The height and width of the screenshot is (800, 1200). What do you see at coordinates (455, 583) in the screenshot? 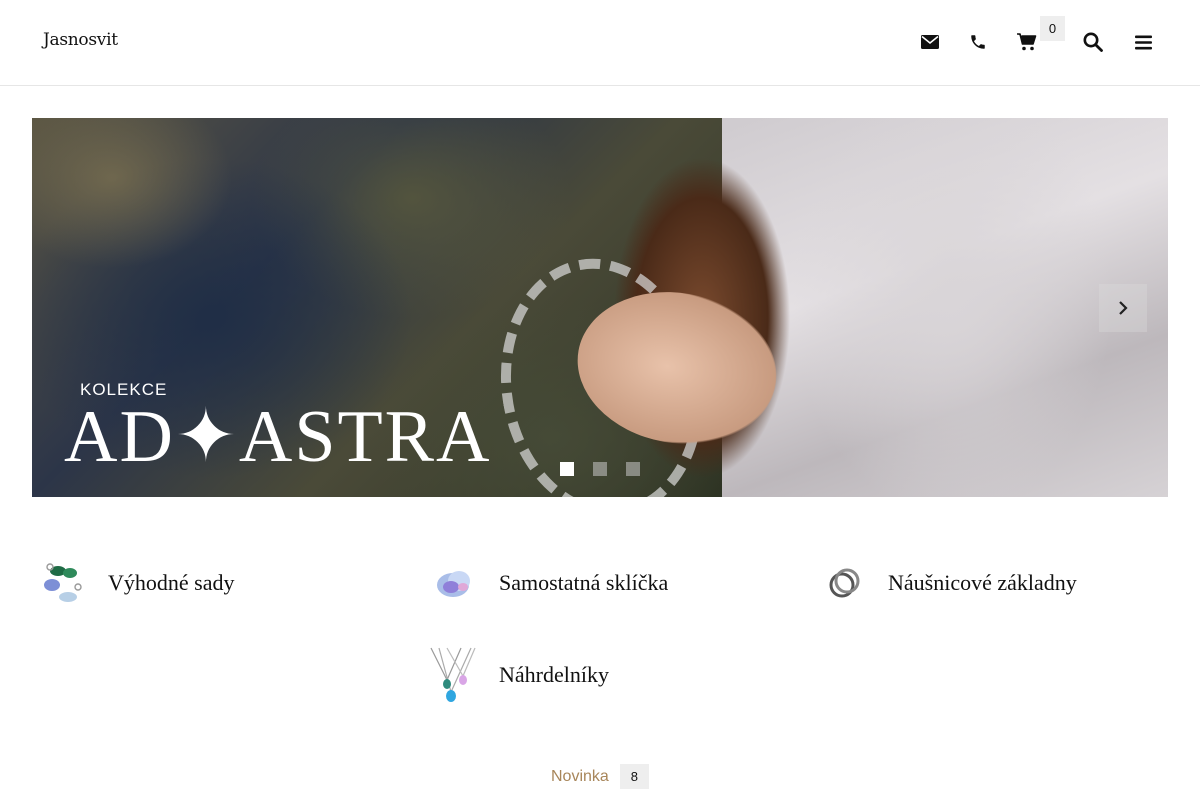
I see `glass-drop-icon` at bounding box center [455, 583].